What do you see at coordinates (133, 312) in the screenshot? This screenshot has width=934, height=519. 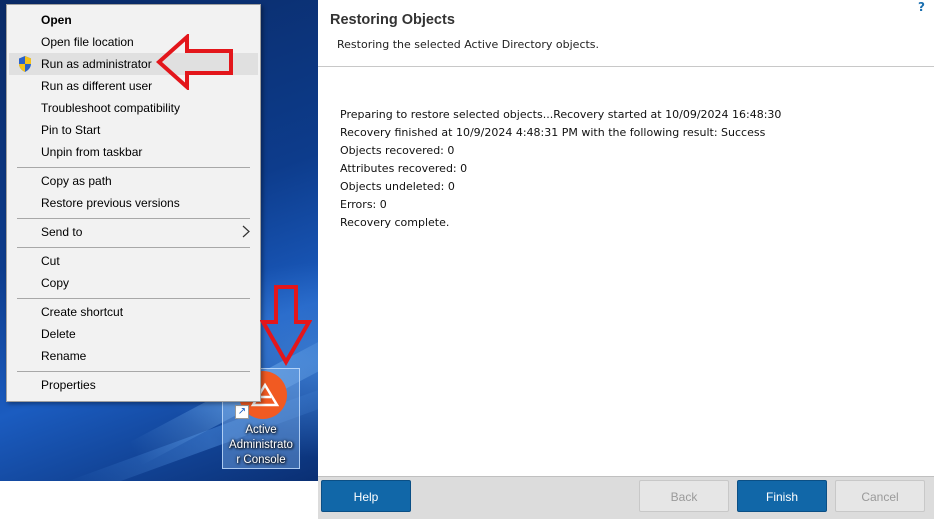 I see `menu-item-create-shortcut: Create shortcut` at bounding box center [133, 312].